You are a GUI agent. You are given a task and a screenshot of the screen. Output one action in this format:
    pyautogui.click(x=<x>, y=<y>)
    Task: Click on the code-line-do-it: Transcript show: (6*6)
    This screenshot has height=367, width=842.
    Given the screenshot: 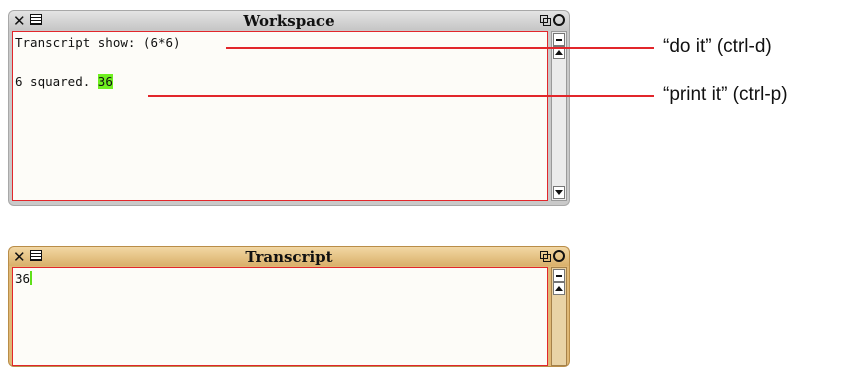 What is the action you would take?
    pyautogui.click(x=98, y=42)
    